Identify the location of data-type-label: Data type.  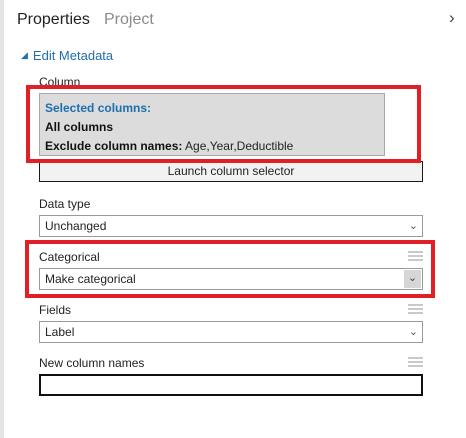
(65, 204).